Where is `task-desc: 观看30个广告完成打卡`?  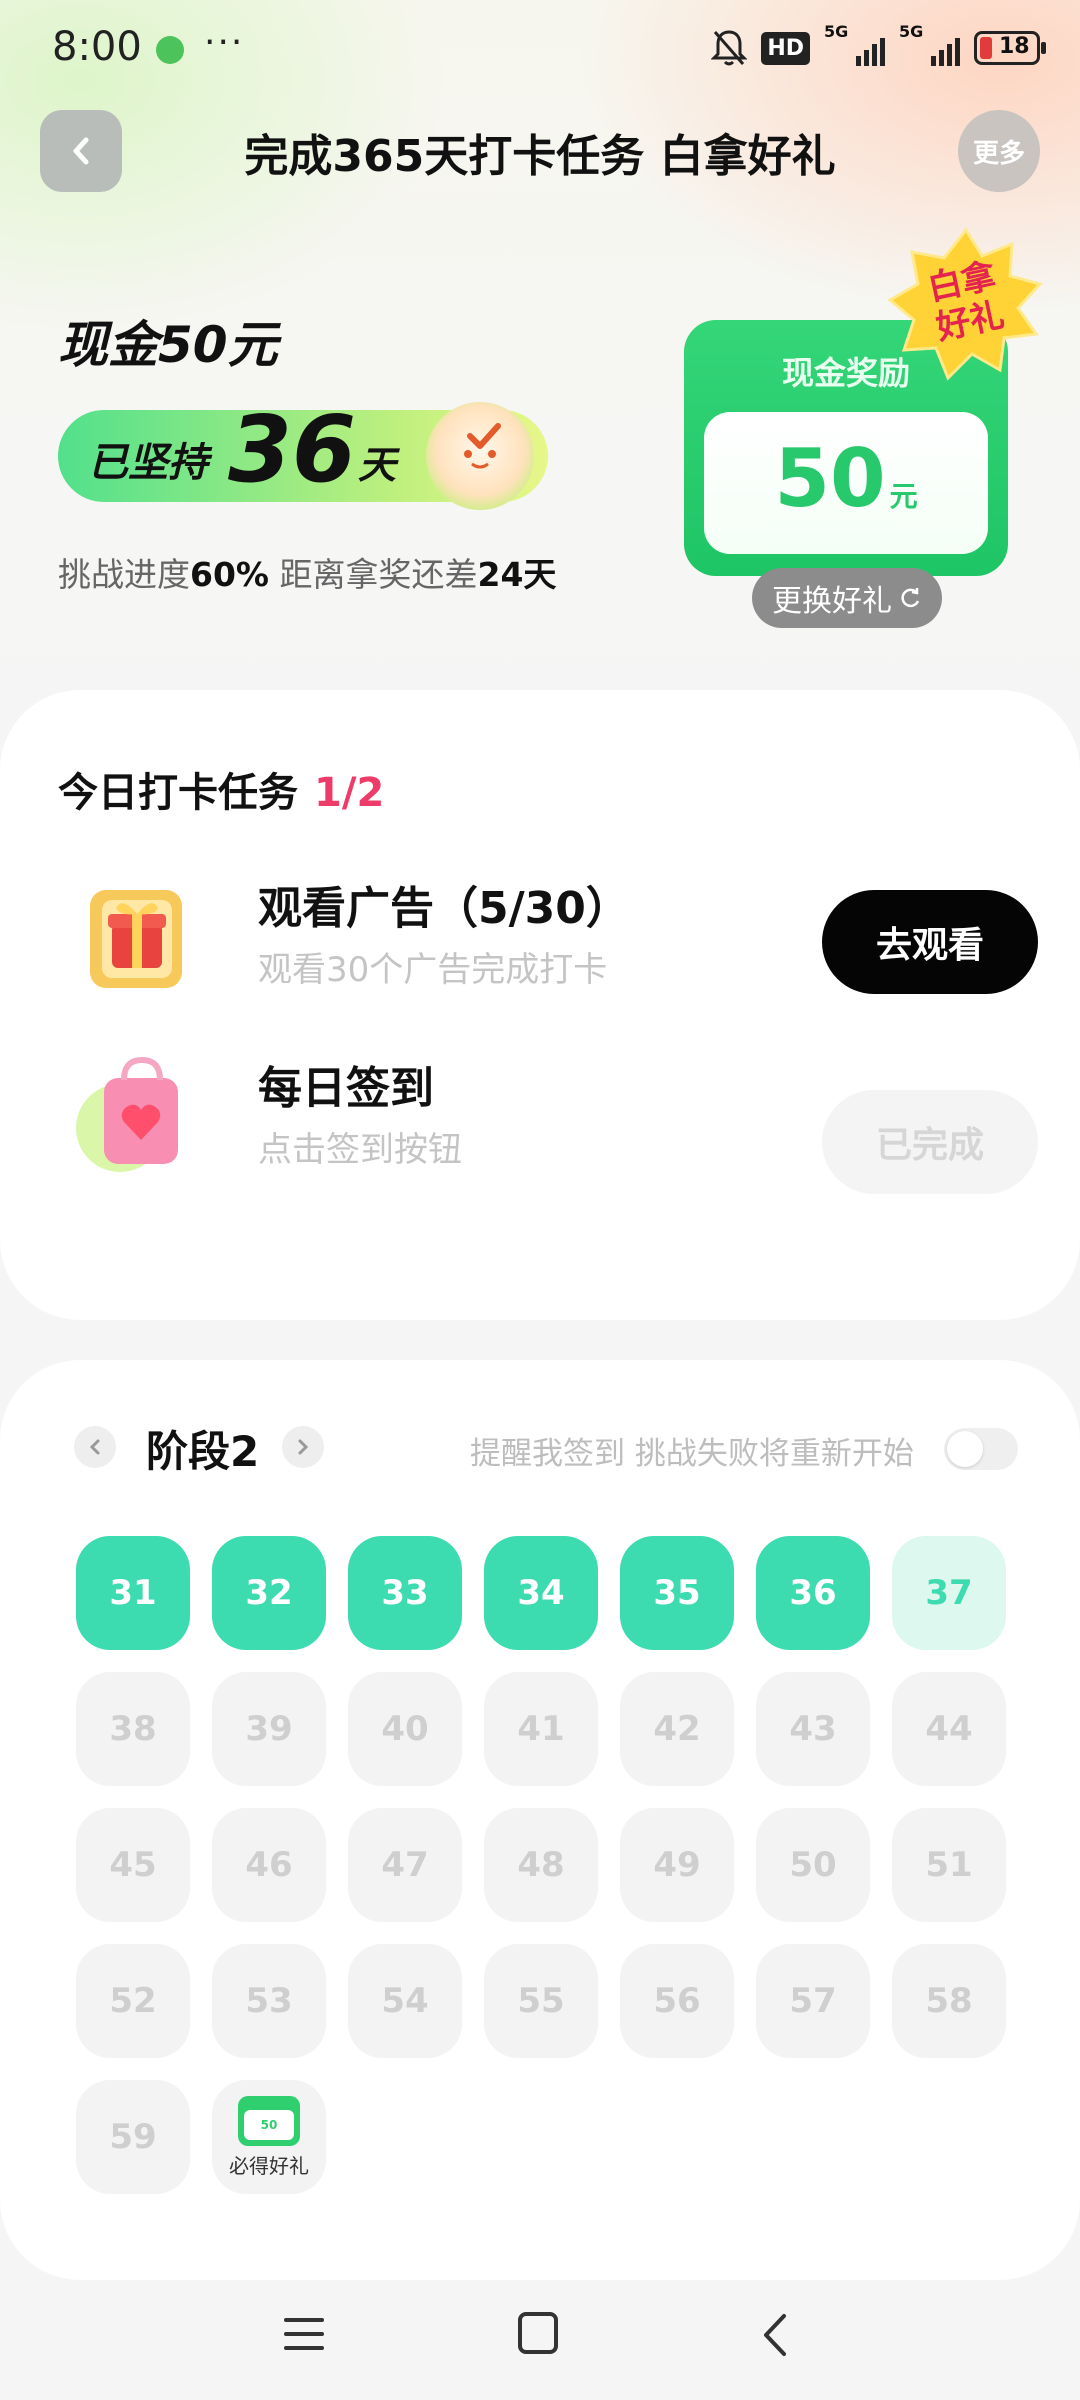
task-desc: 观看30个广告完成打卡 is located at coordinates (433, 970).